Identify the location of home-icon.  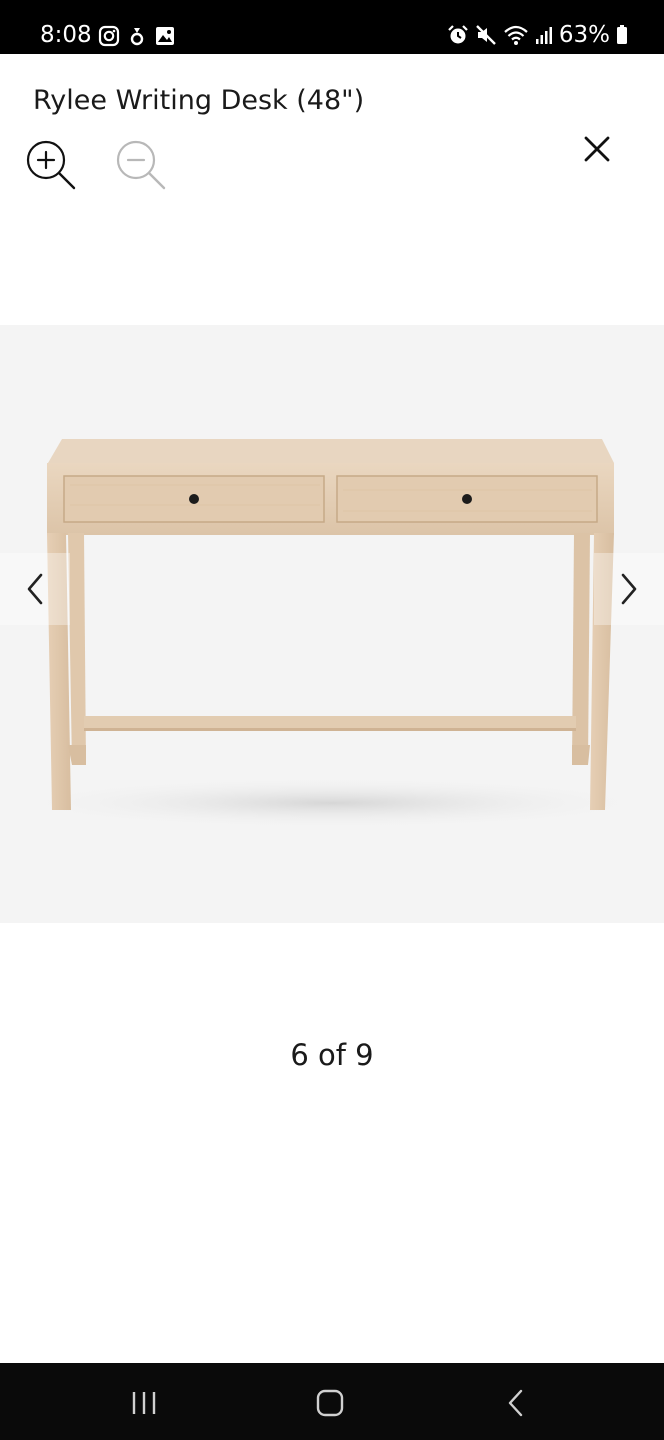
(330, 1403).